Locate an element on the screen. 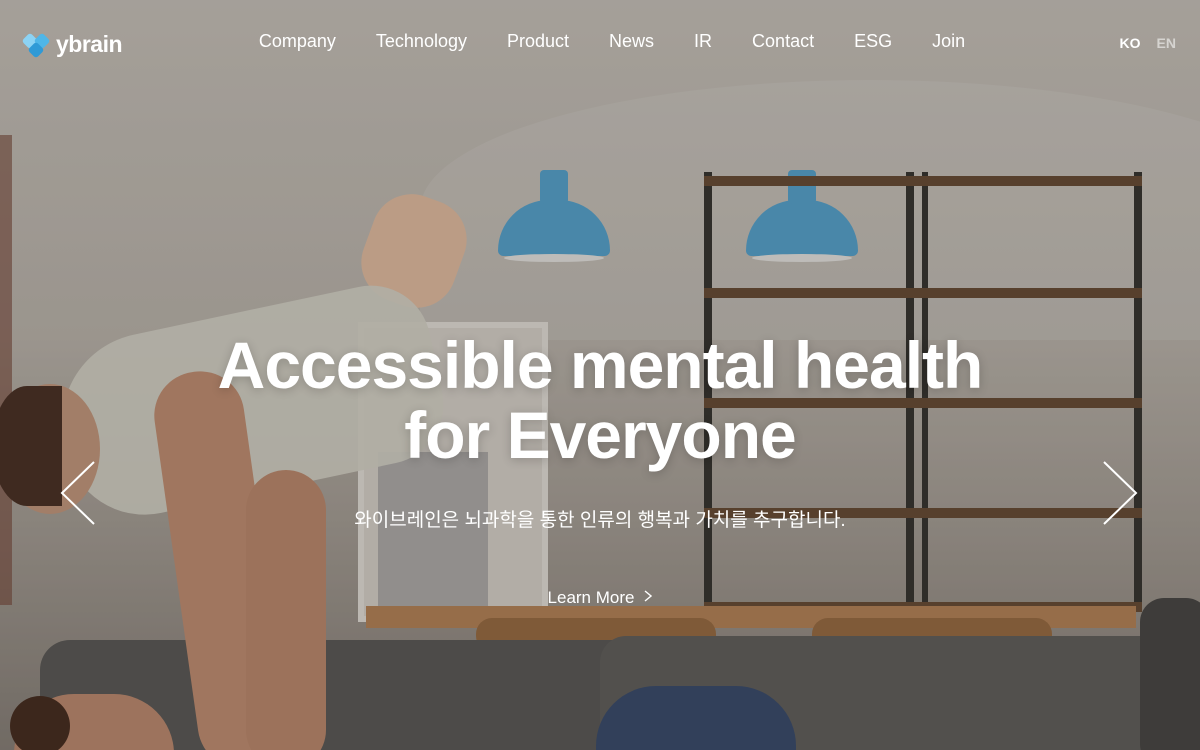  nav-item-company: Company is located at coordinates (297, 41).